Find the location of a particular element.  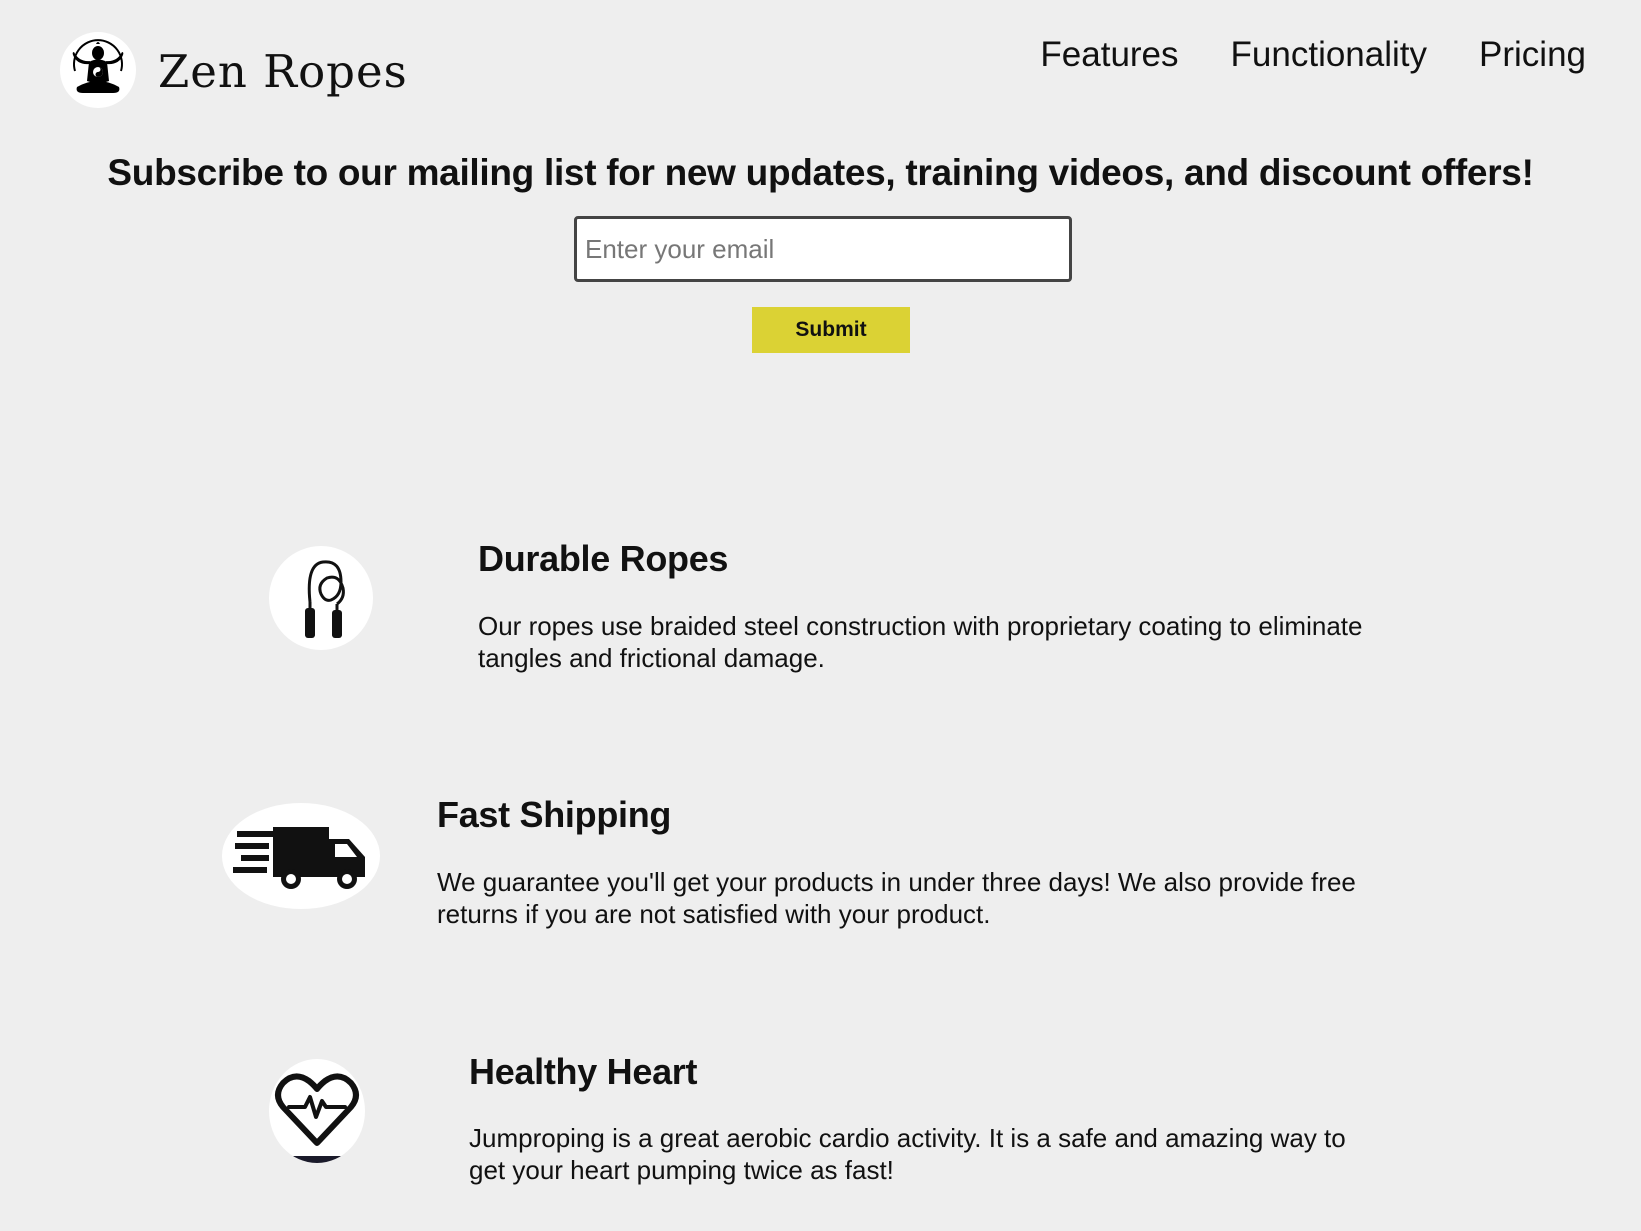

jump-rope-icon-badge is located at coordinates (321, 598).